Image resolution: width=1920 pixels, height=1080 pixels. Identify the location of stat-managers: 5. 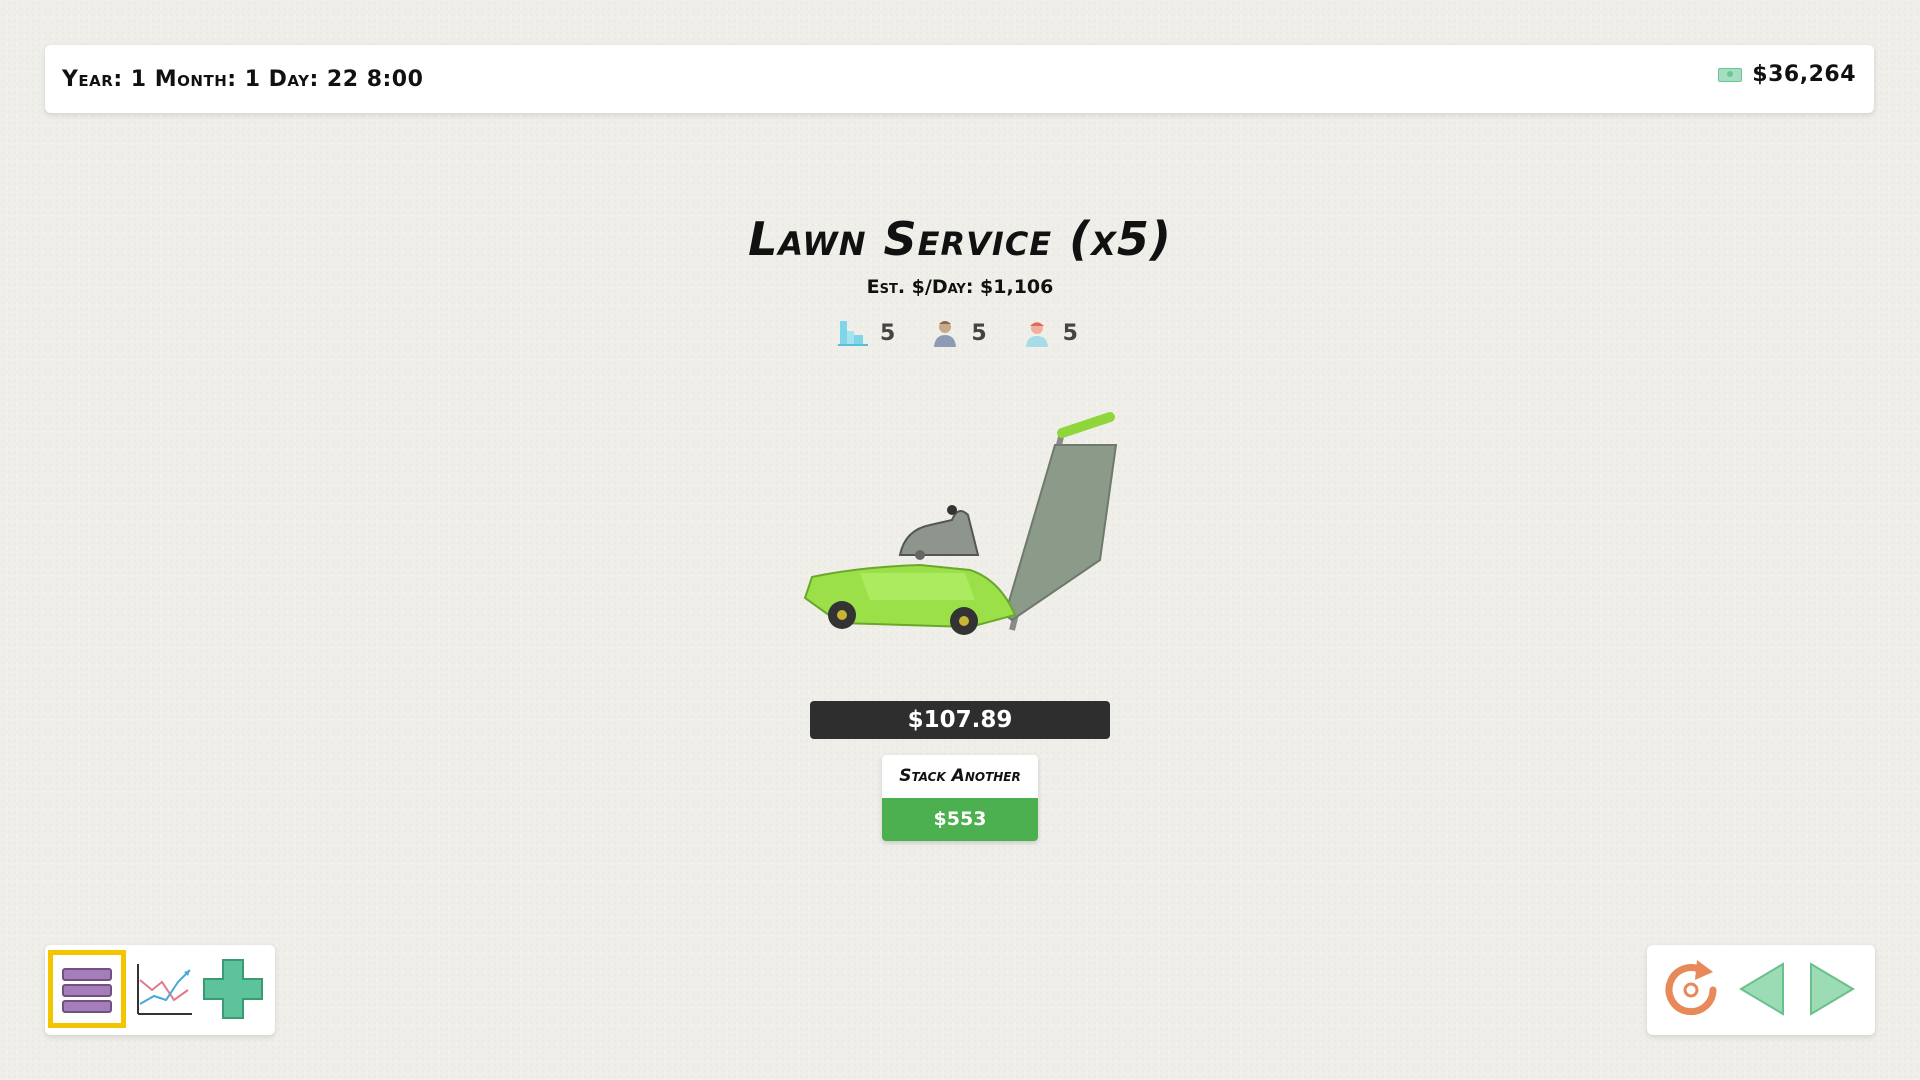
(1050, 333).